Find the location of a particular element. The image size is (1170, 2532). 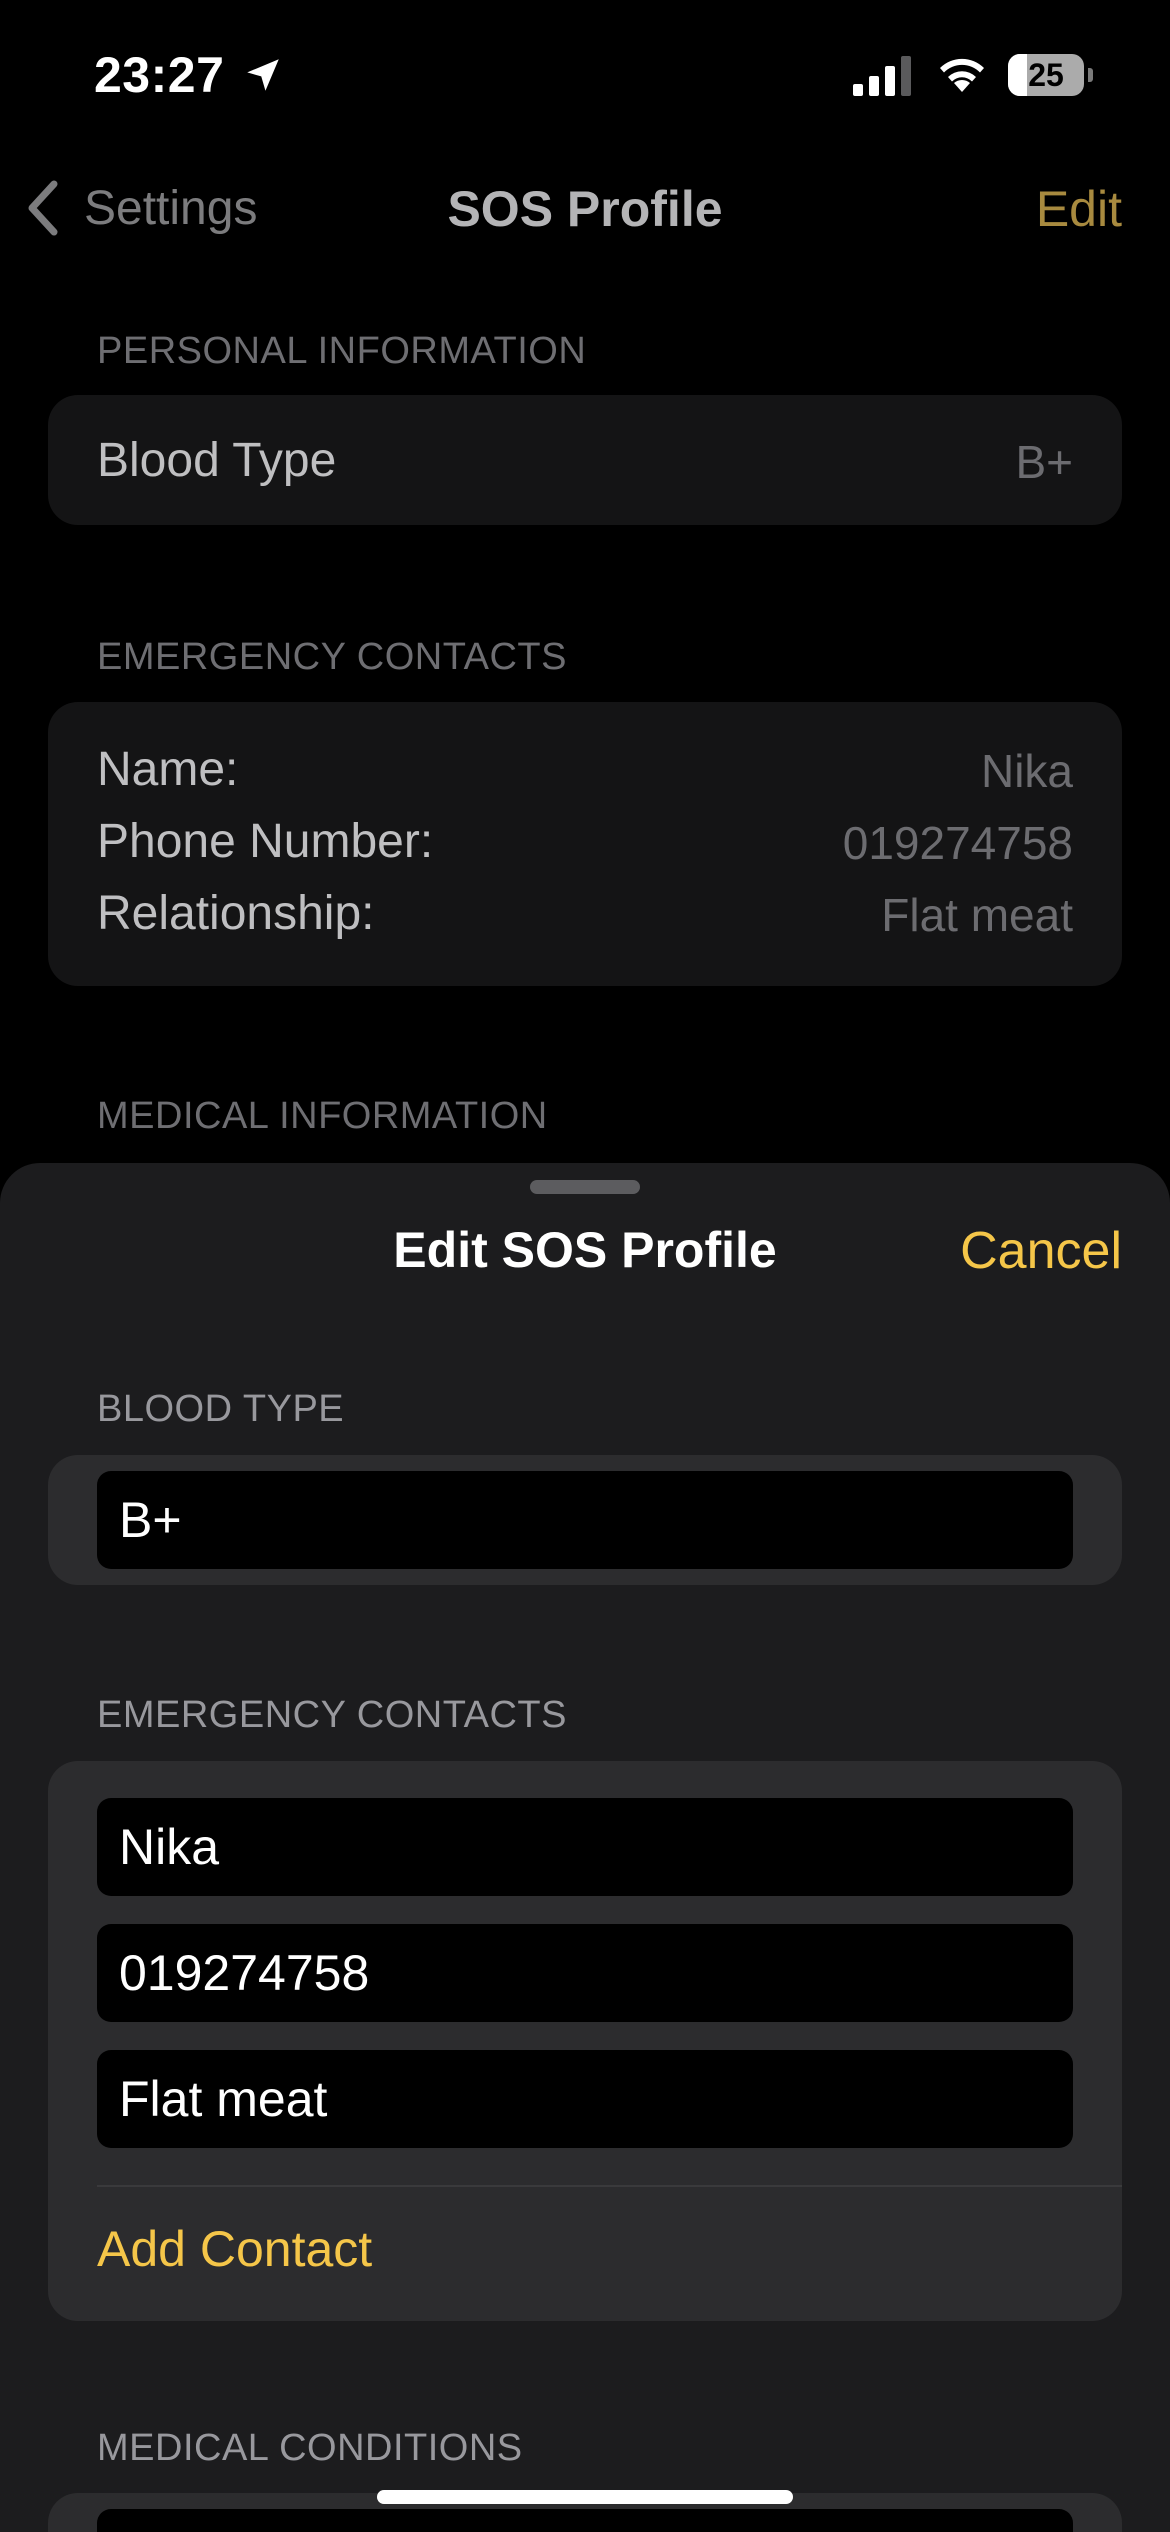

card-divider is located at coordinates (609, 2186).